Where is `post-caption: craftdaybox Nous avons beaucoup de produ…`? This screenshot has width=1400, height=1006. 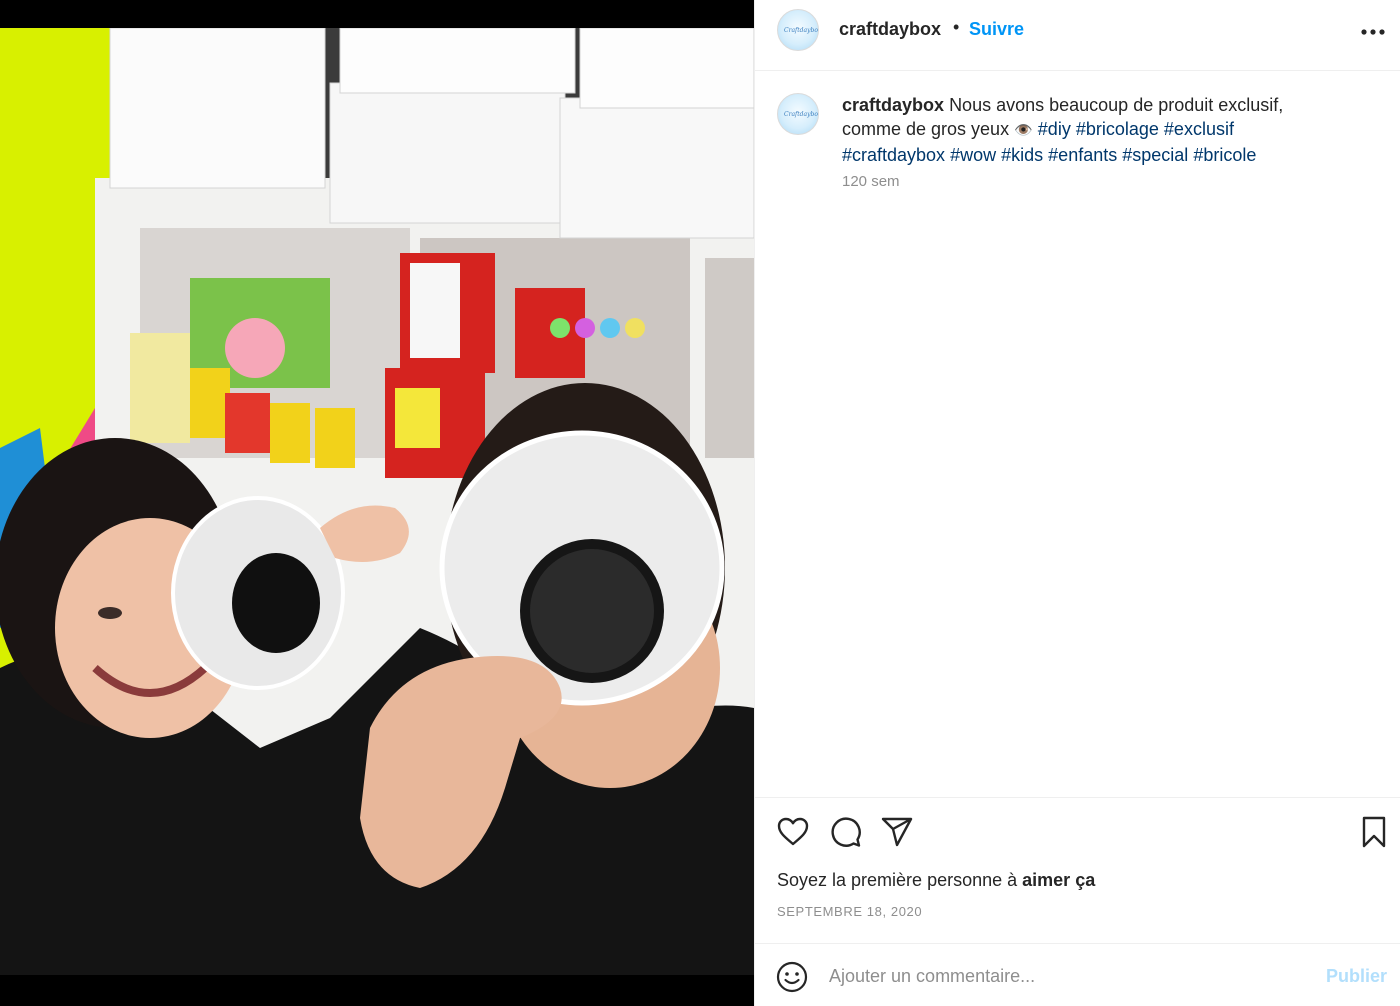
post-caption: craftdaybox Nous avons beaucoup de produ… is located at coordinates (1092, 130).